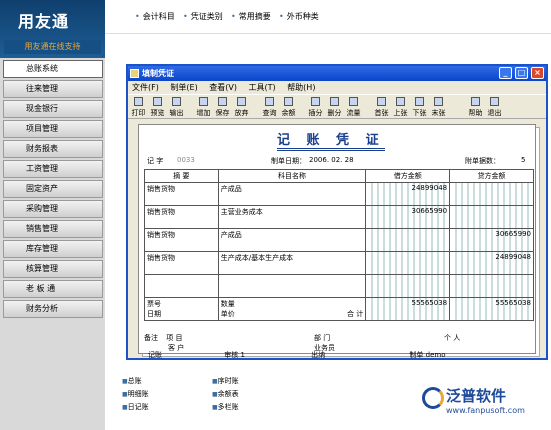 This screenshot has width=551, height=430. I want to click on print-icon, so click(138, 101).